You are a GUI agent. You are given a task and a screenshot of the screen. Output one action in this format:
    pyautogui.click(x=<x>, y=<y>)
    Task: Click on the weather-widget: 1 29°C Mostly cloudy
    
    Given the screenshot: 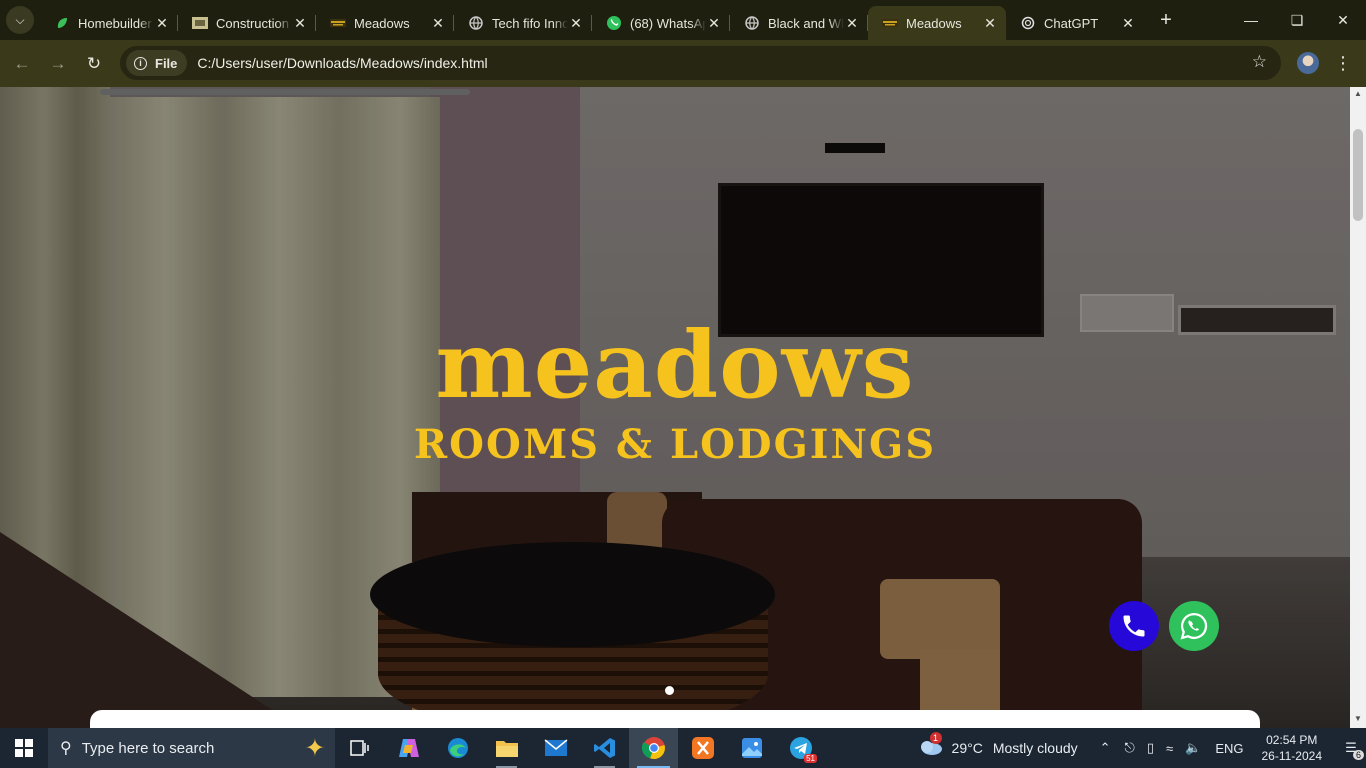 What is the action you would take?
    pyautogui.click(x=998, y=745)
    